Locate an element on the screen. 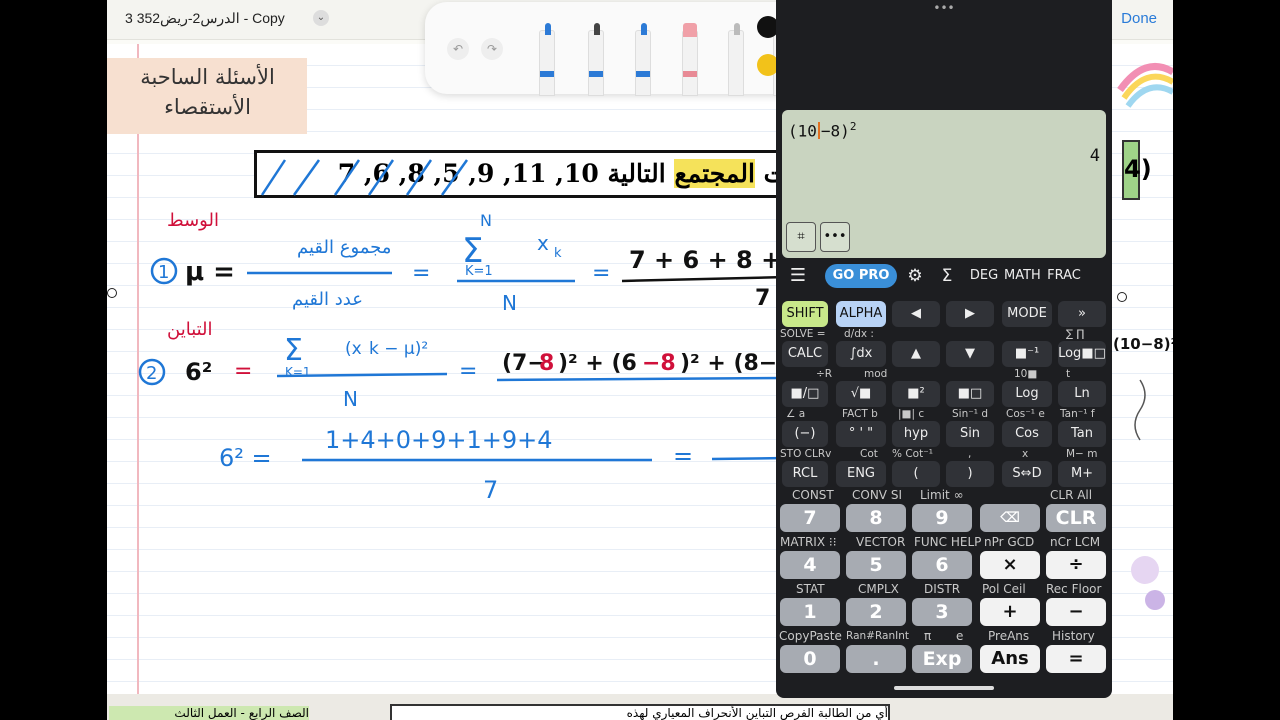 This screenshot has width=1280, height=720. camera-icon: ⌗ is located at coordinates (801, 237).